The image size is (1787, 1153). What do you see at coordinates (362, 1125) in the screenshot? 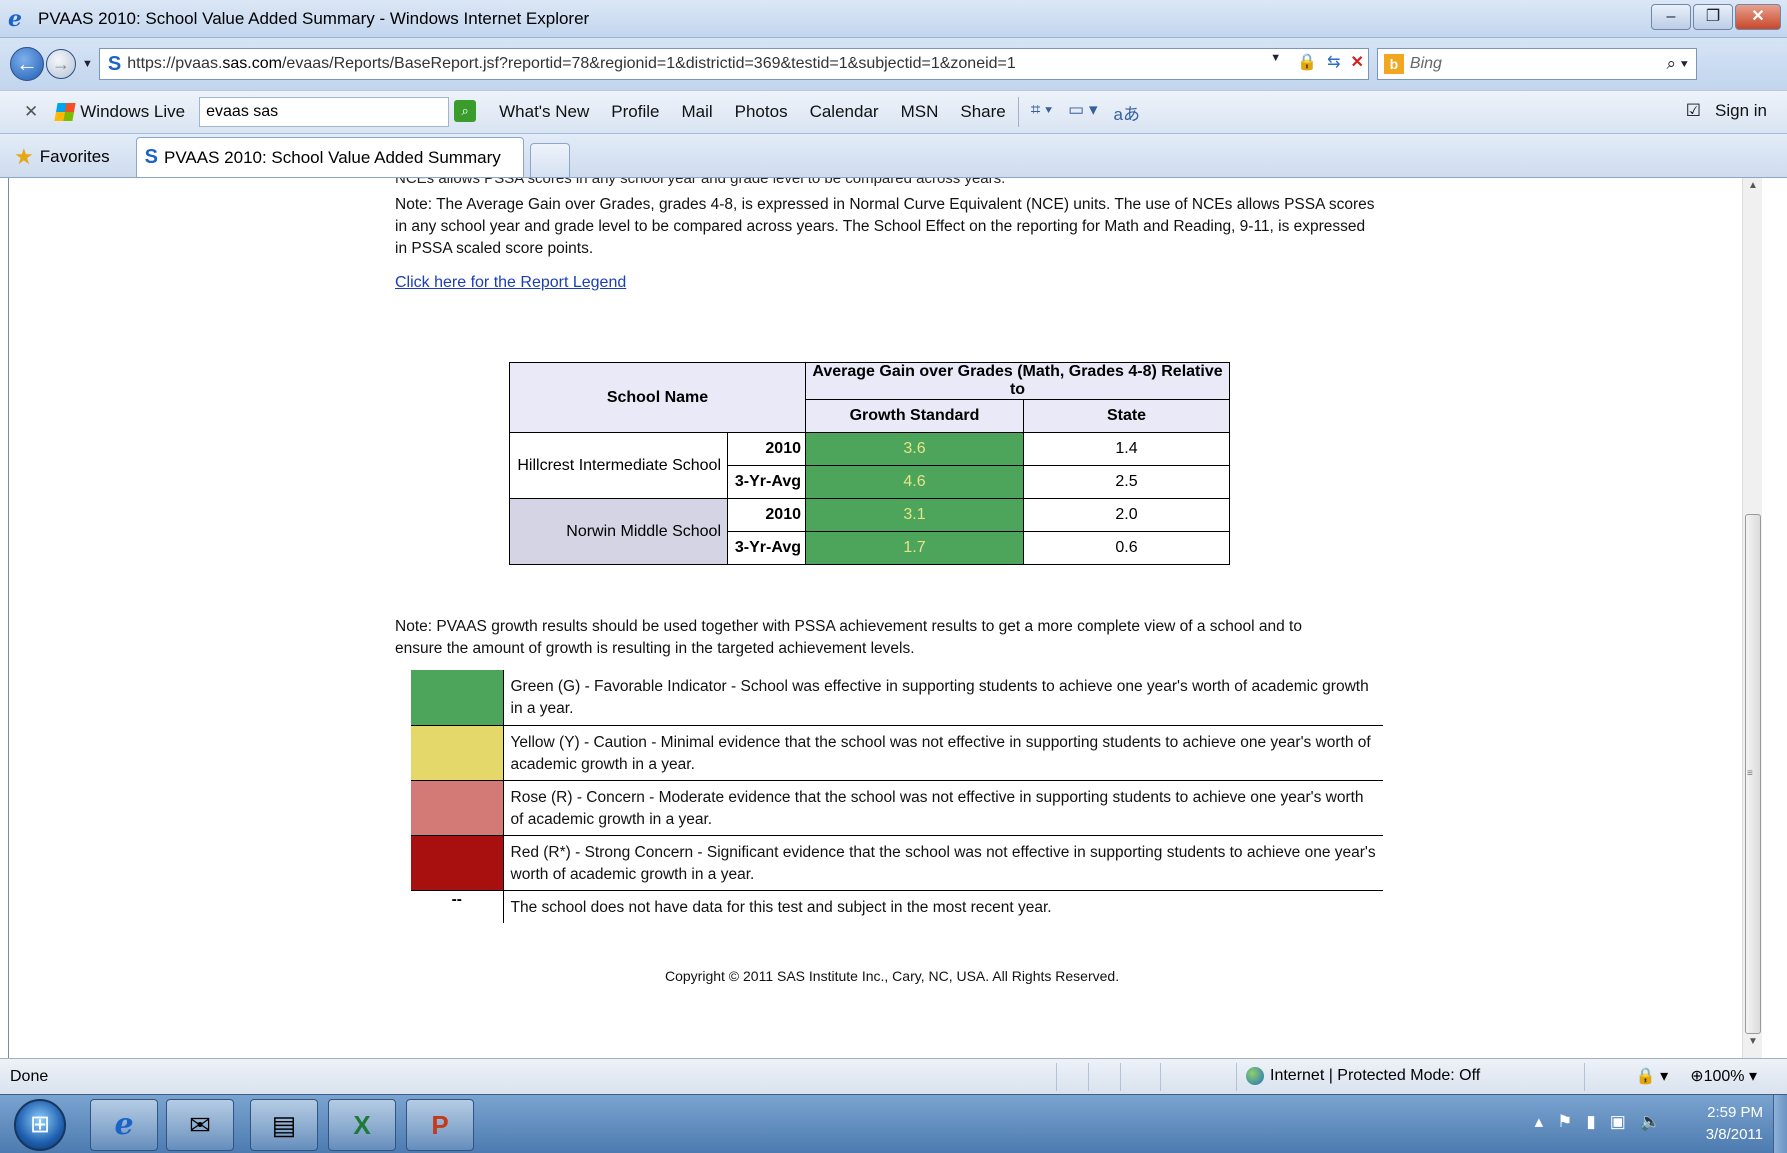
I see `excel-icon: X` at bounding box center [362, 1125].